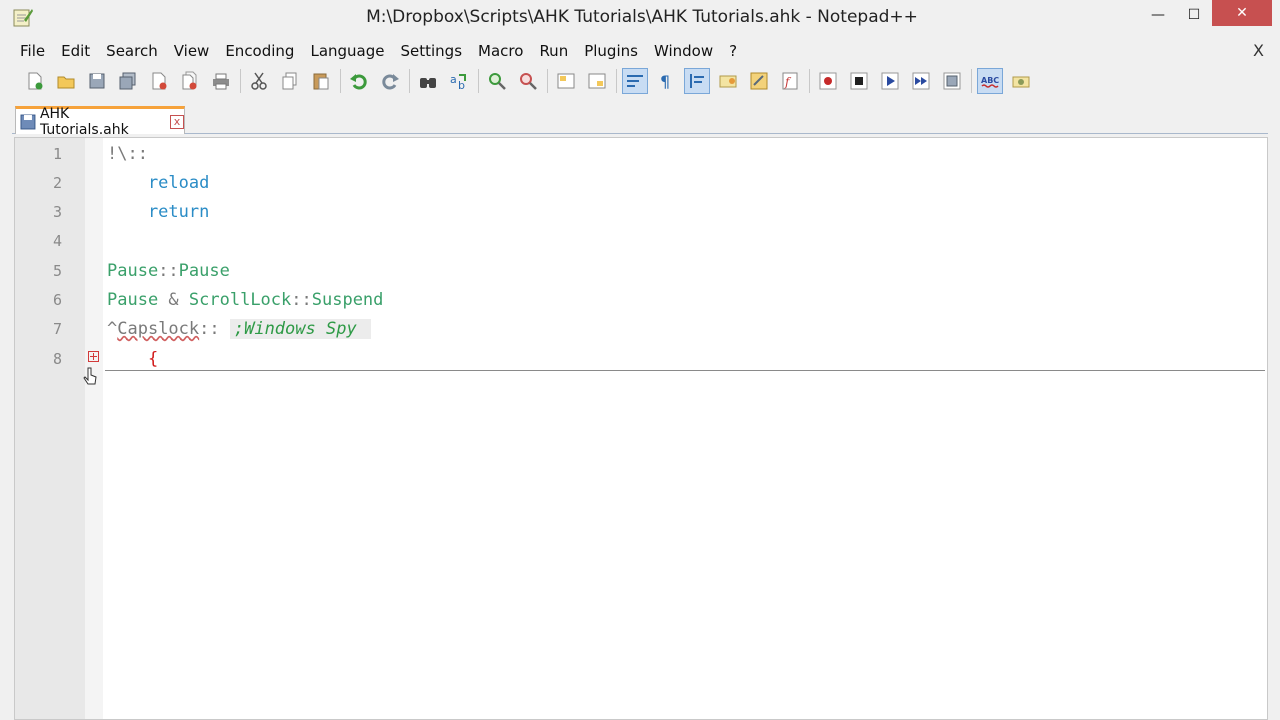 This screenshot has height=720, width=1280. I want to click on code-text: return, so click(158, 212).